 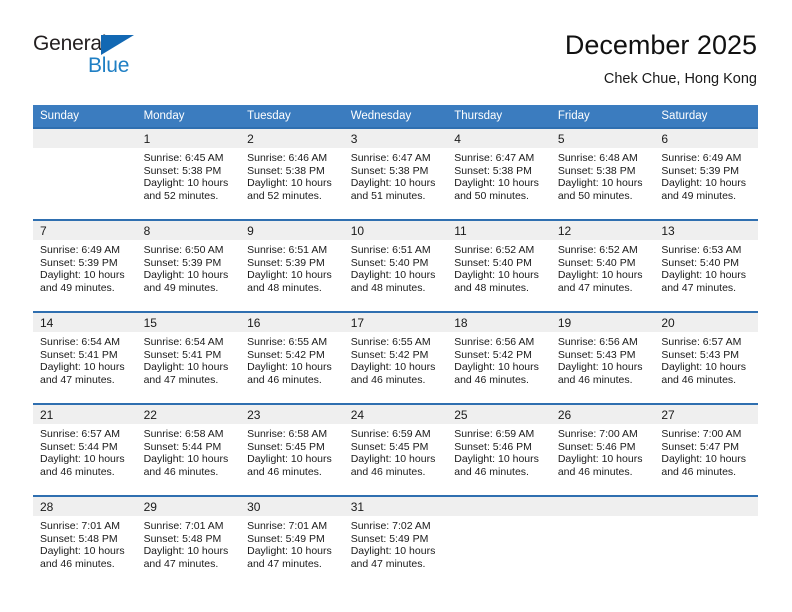 What do you see at coordinates (183, 158) in the screenshot?
I see `sunrise-text: Sunrise: 6:45 AM` at bounding box center [183, 158].